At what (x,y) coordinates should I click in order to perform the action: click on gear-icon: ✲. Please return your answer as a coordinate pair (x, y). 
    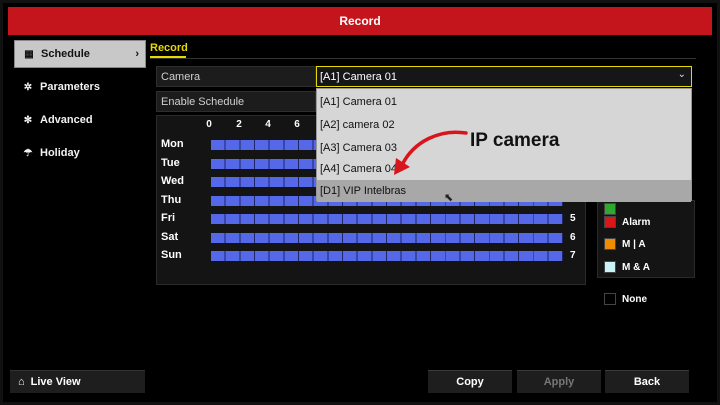
    Looking at the image, I should click on (28, 87).